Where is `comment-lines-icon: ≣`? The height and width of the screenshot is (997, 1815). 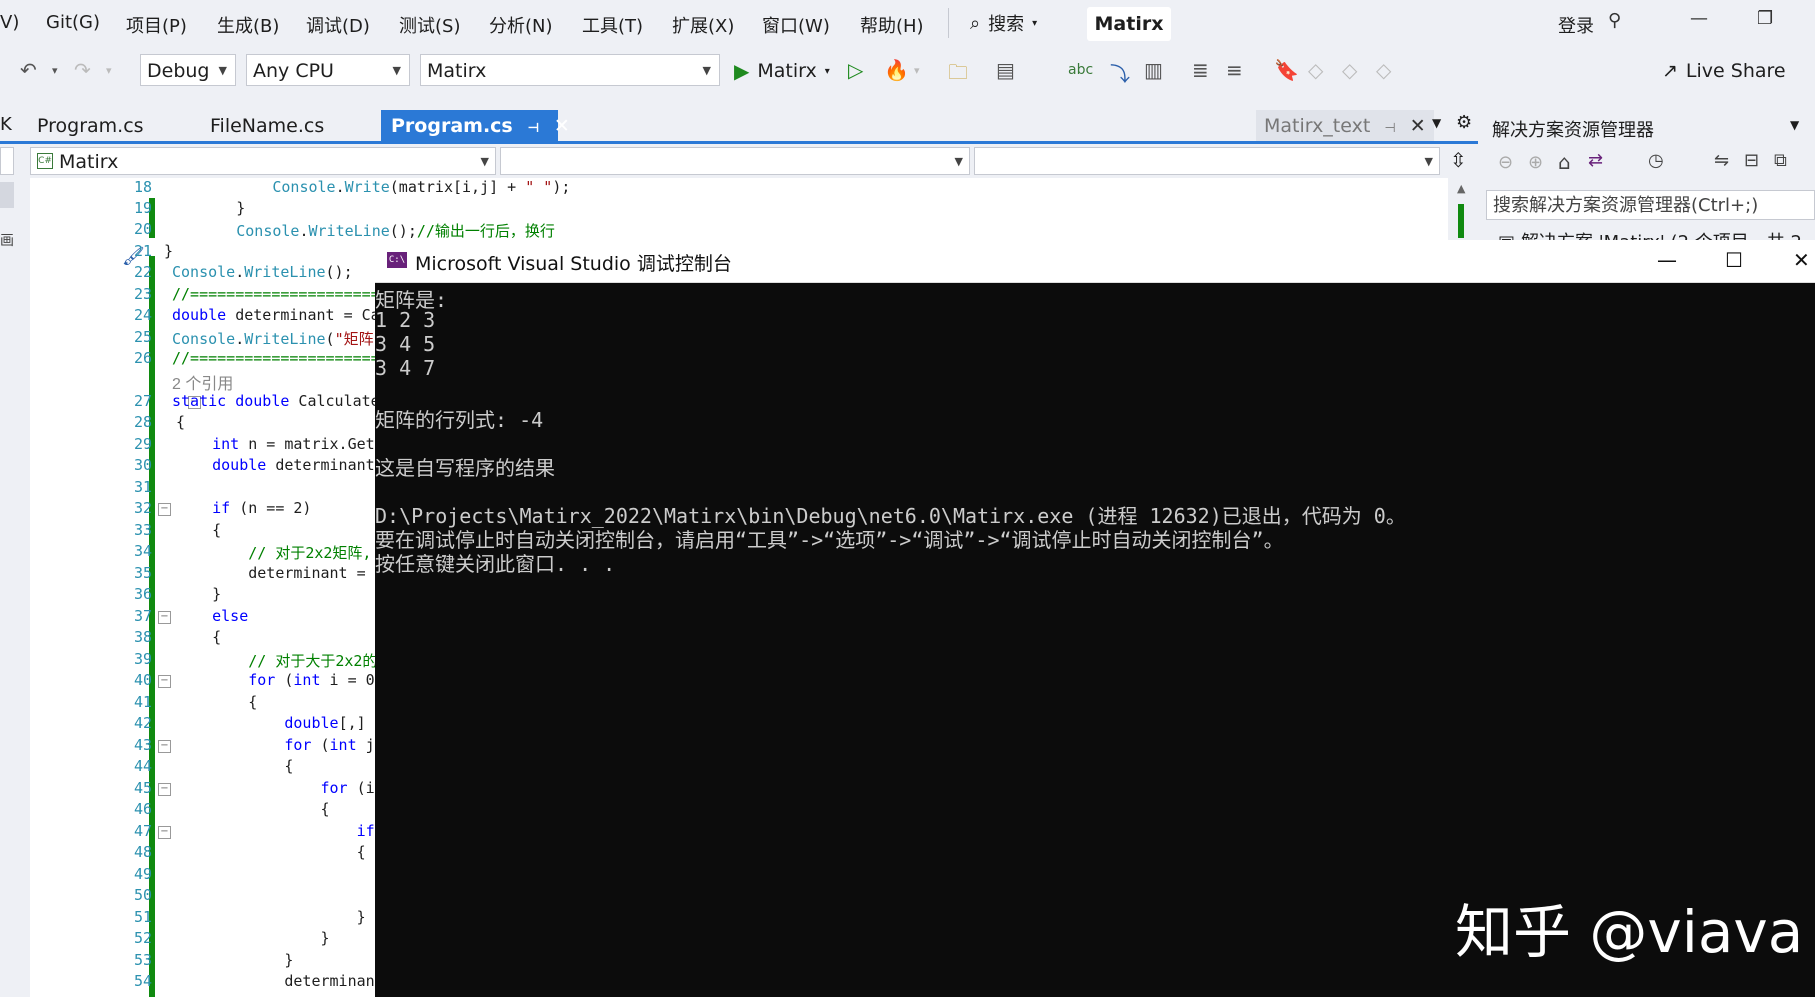 comment-lines-icon: ≣ is located at coordinates (1200, 70).